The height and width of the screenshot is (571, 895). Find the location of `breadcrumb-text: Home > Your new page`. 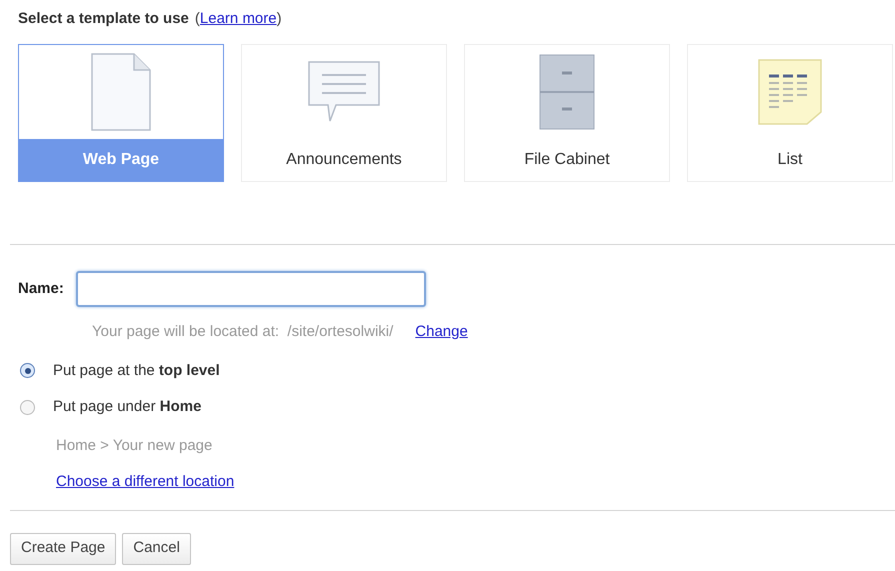

breadcrumb-text: Home > Your new page is located at coordinates (134, 445).